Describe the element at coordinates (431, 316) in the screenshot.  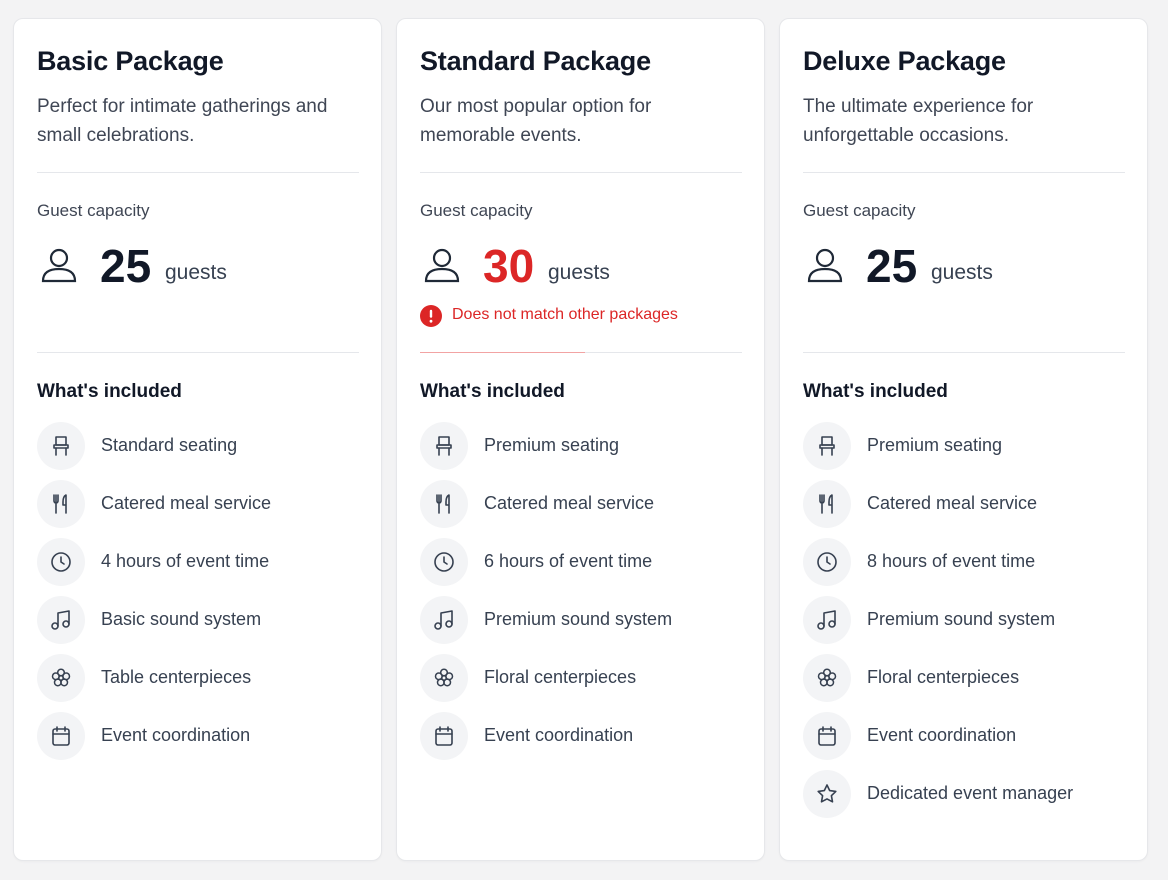
I see `alert-icon` at that location.